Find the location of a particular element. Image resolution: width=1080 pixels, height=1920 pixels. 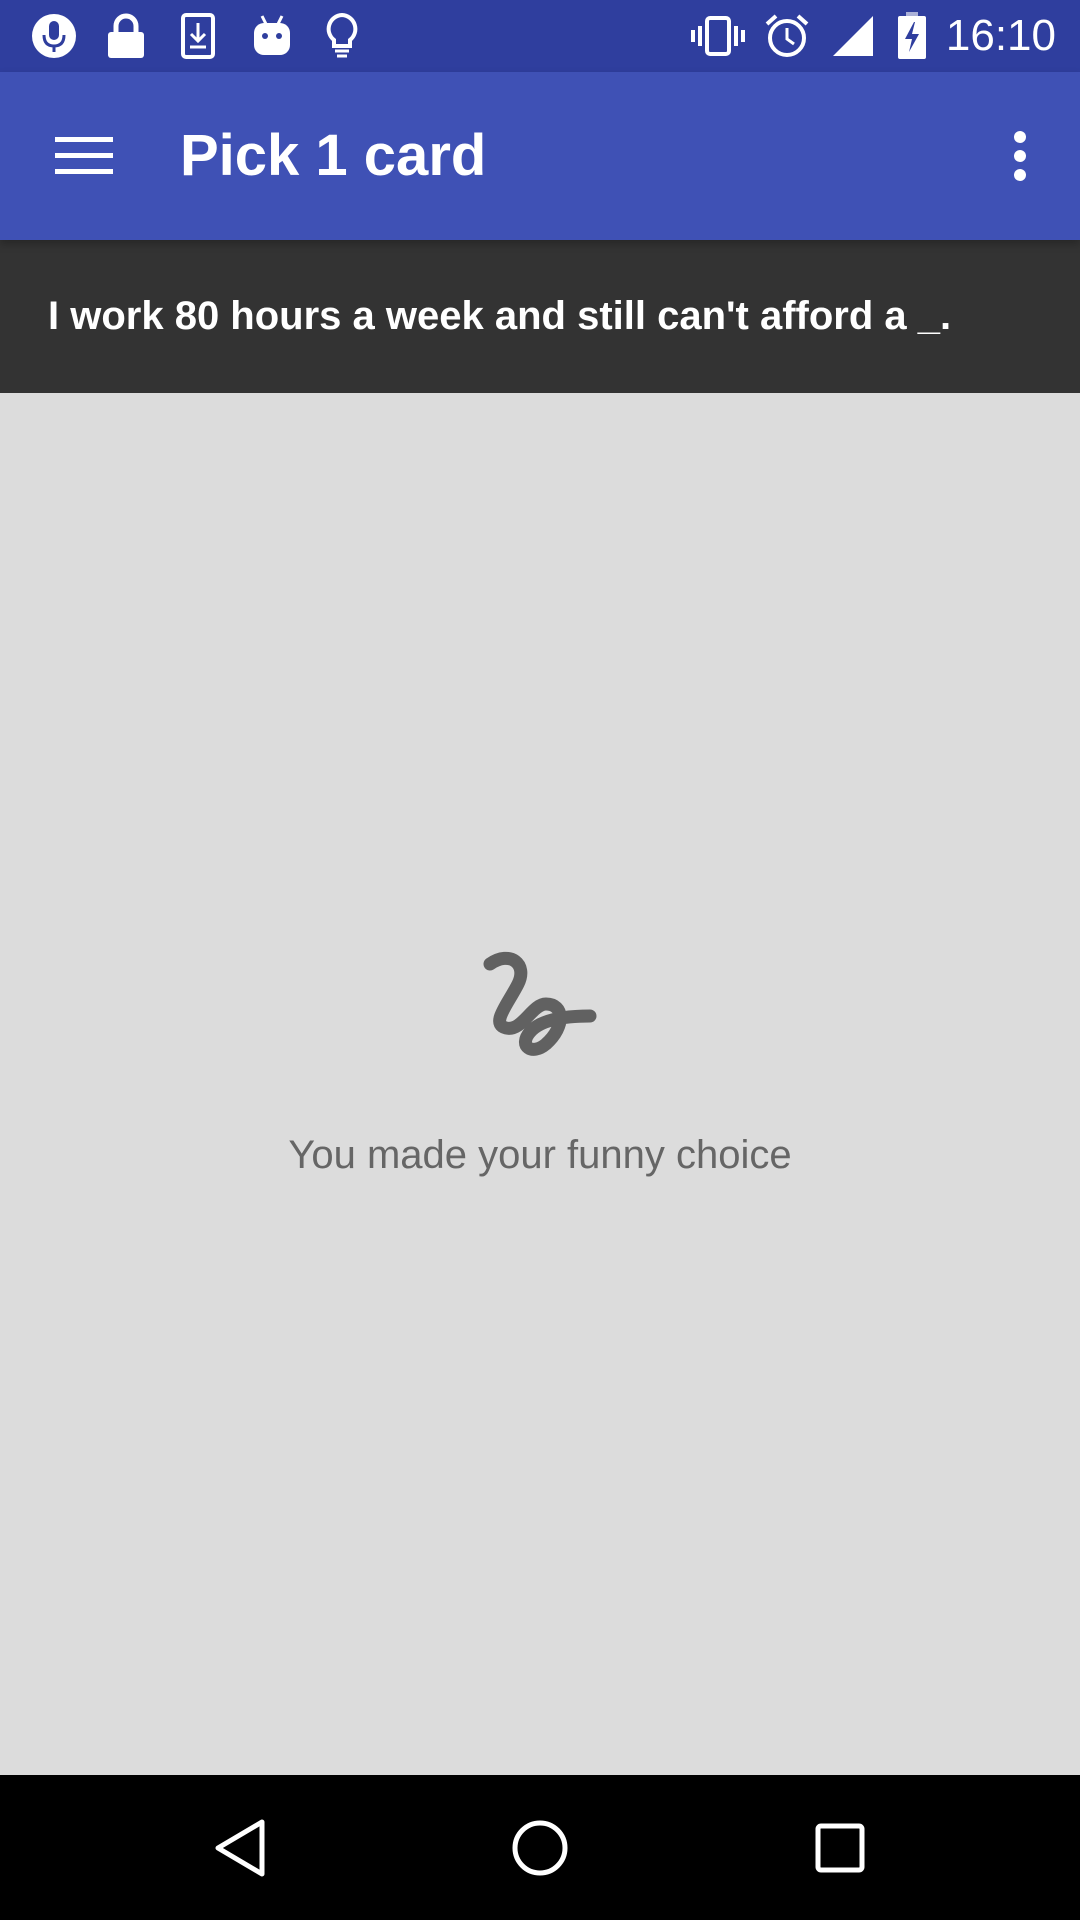

recents-button is located at coordinates (840, 1847).